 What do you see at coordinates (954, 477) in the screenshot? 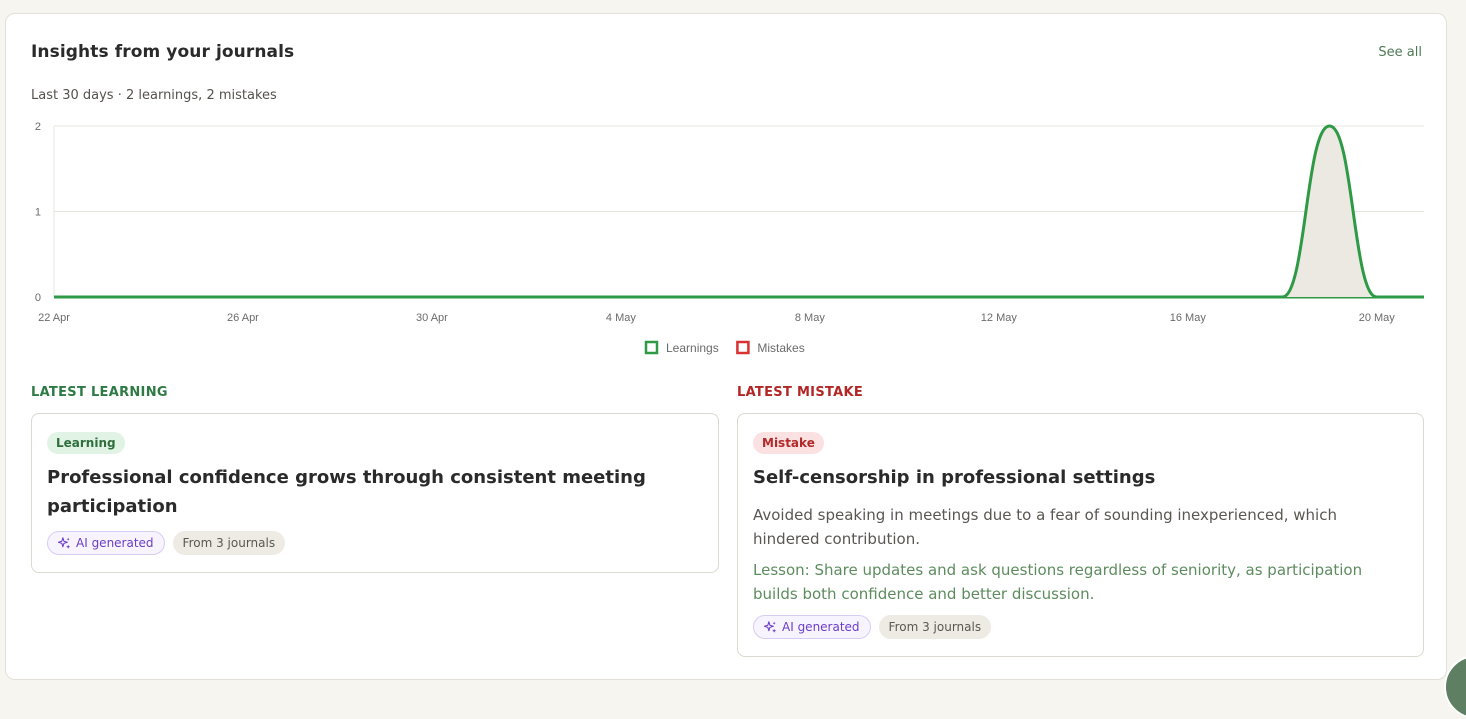
I see `mistake-title: Self-censorship in professional settings` at bounding box center [954, 477].